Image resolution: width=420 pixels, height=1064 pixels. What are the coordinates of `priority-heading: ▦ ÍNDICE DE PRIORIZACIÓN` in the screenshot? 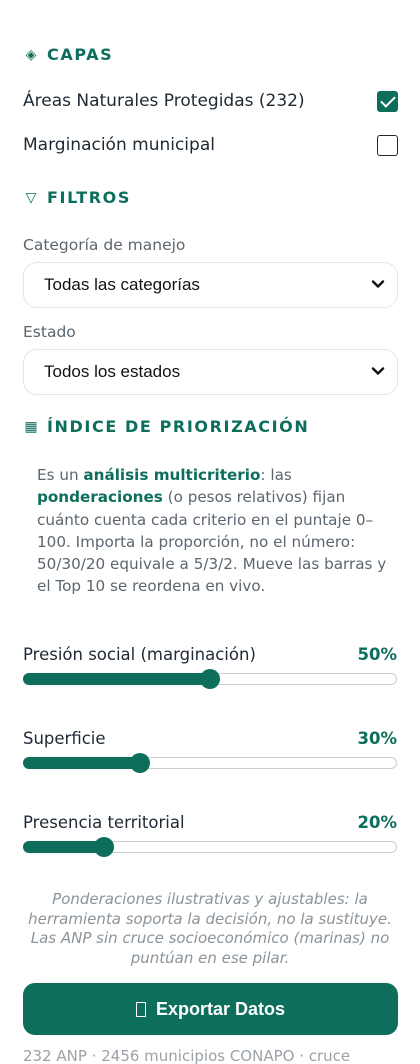 It's located at (166, 426).